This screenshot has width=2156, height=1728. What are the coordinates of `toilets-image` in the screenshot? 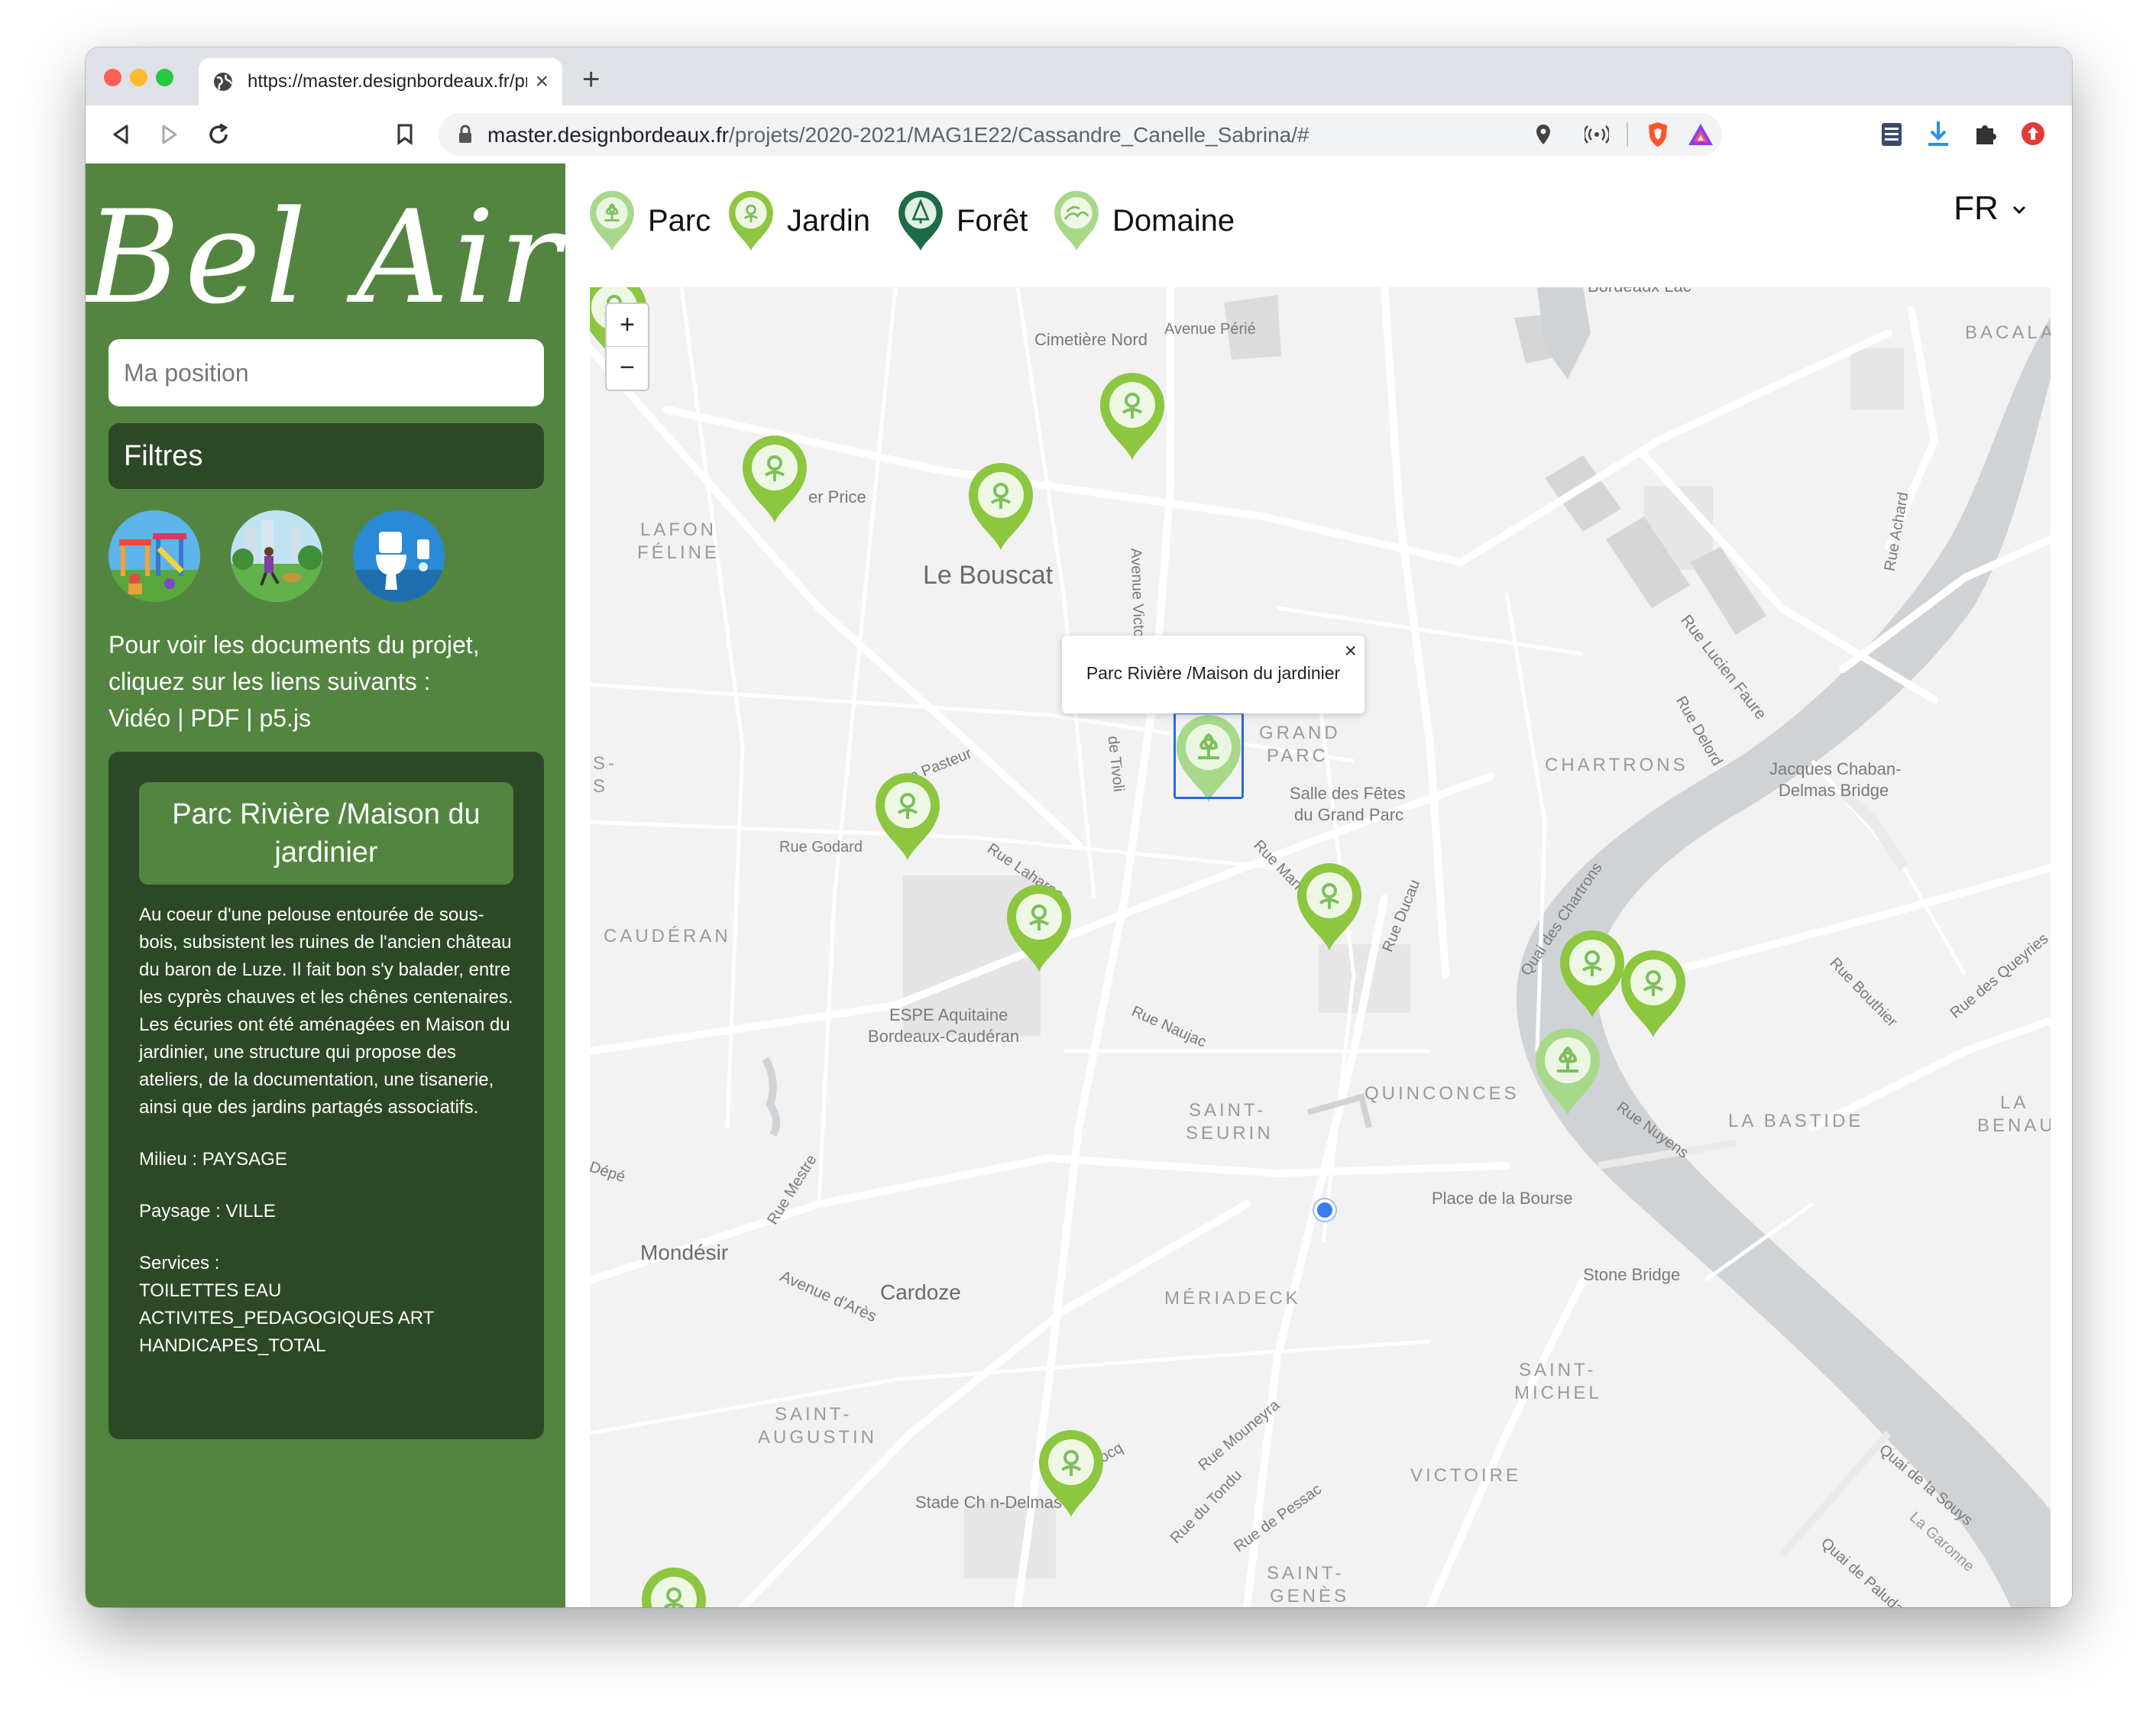 It's located at (399, 556).